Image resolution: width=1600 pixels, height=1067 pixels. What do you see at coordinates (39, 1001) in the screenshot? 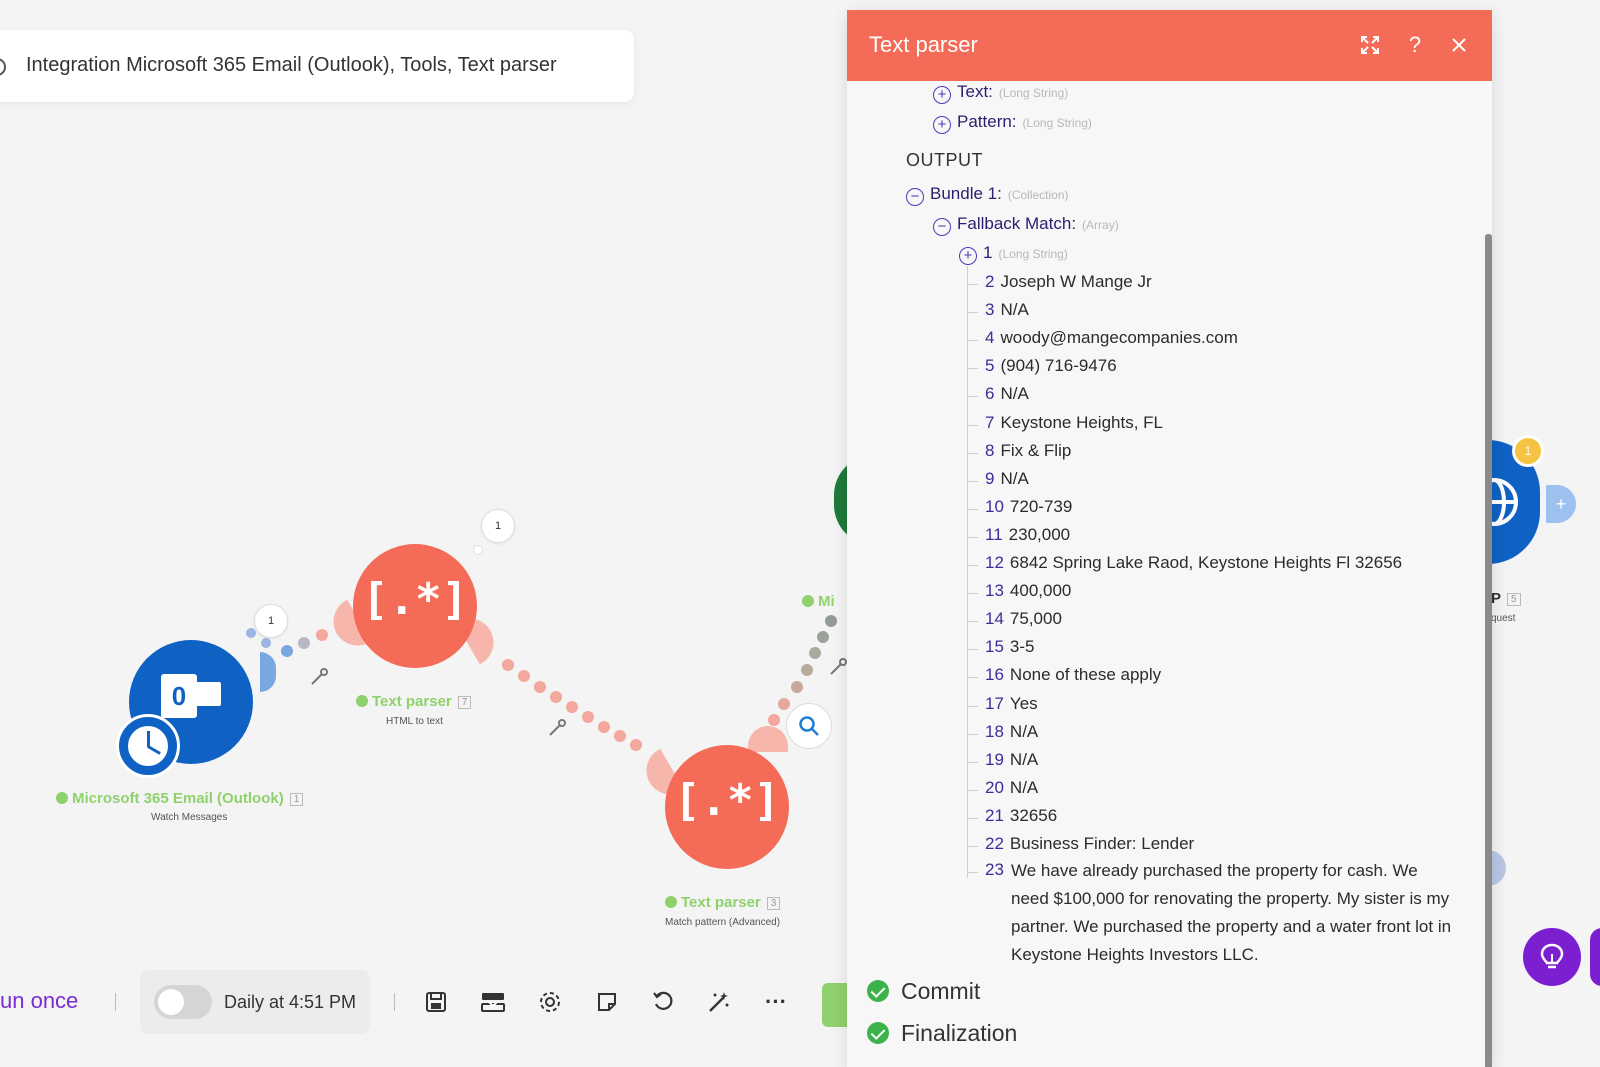
I see `run-once-button: un once` at bounding box center [39, 1001].